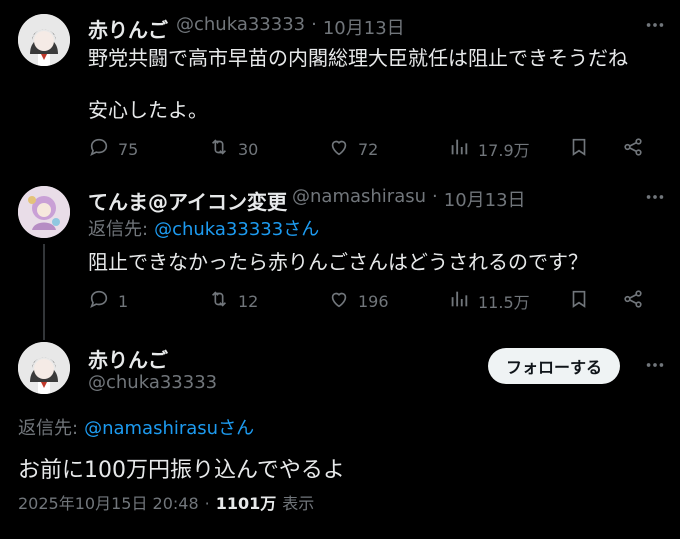 Image resolution: width=680 pixels, height=539 pixels. What do you see at coordinates (504, 302) in the screenshot?
I see `views-count: 11.5万` at bounding box center [504, 302].